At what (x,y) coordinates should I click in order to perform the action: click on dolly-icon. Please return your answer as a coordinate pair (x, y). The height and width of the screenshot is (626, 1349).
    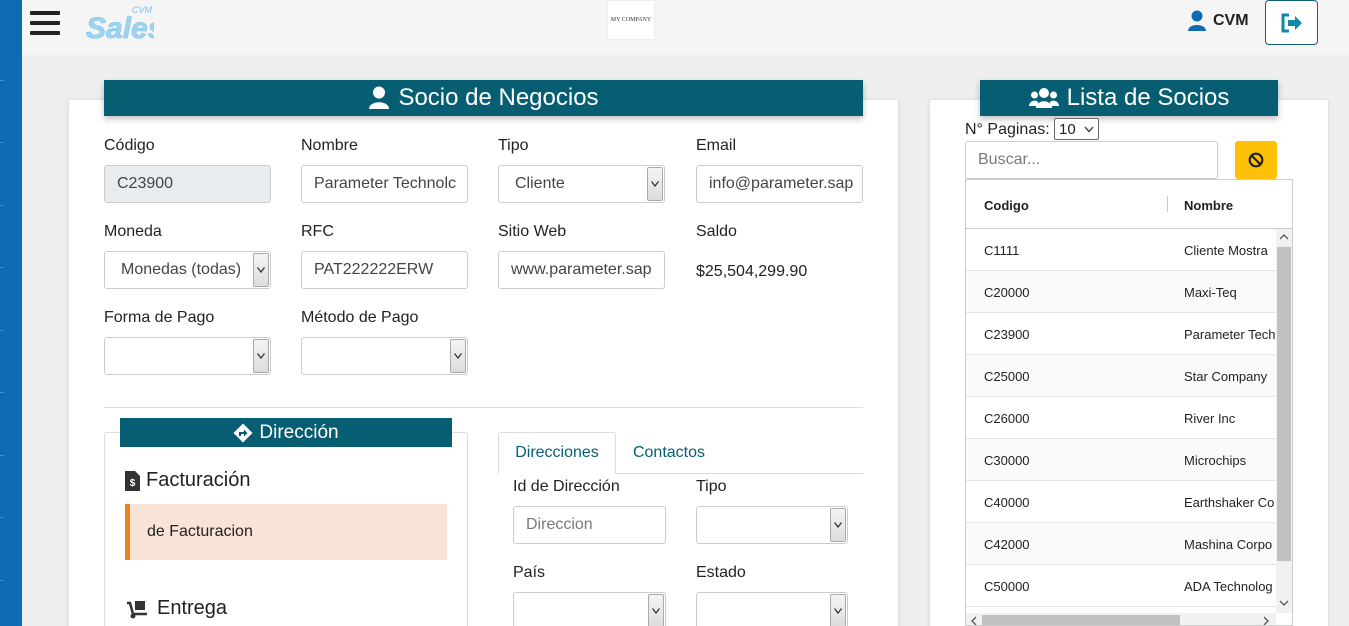
    Looking at the image, I should click on (137, 609).